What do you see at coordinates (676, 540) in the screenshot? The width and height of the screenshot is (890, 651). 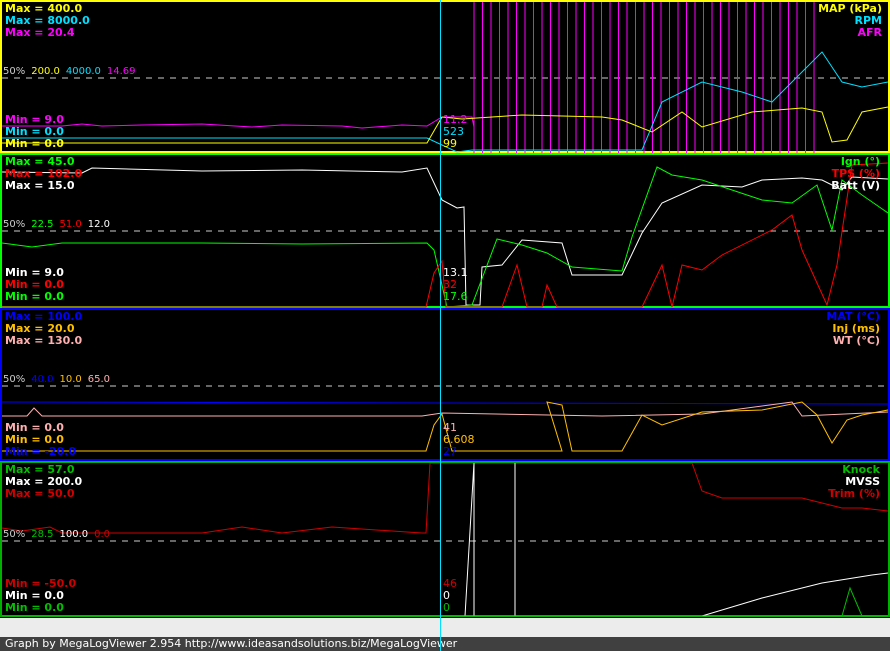 I see `mvss-trace` at bounding box center [676, 540].